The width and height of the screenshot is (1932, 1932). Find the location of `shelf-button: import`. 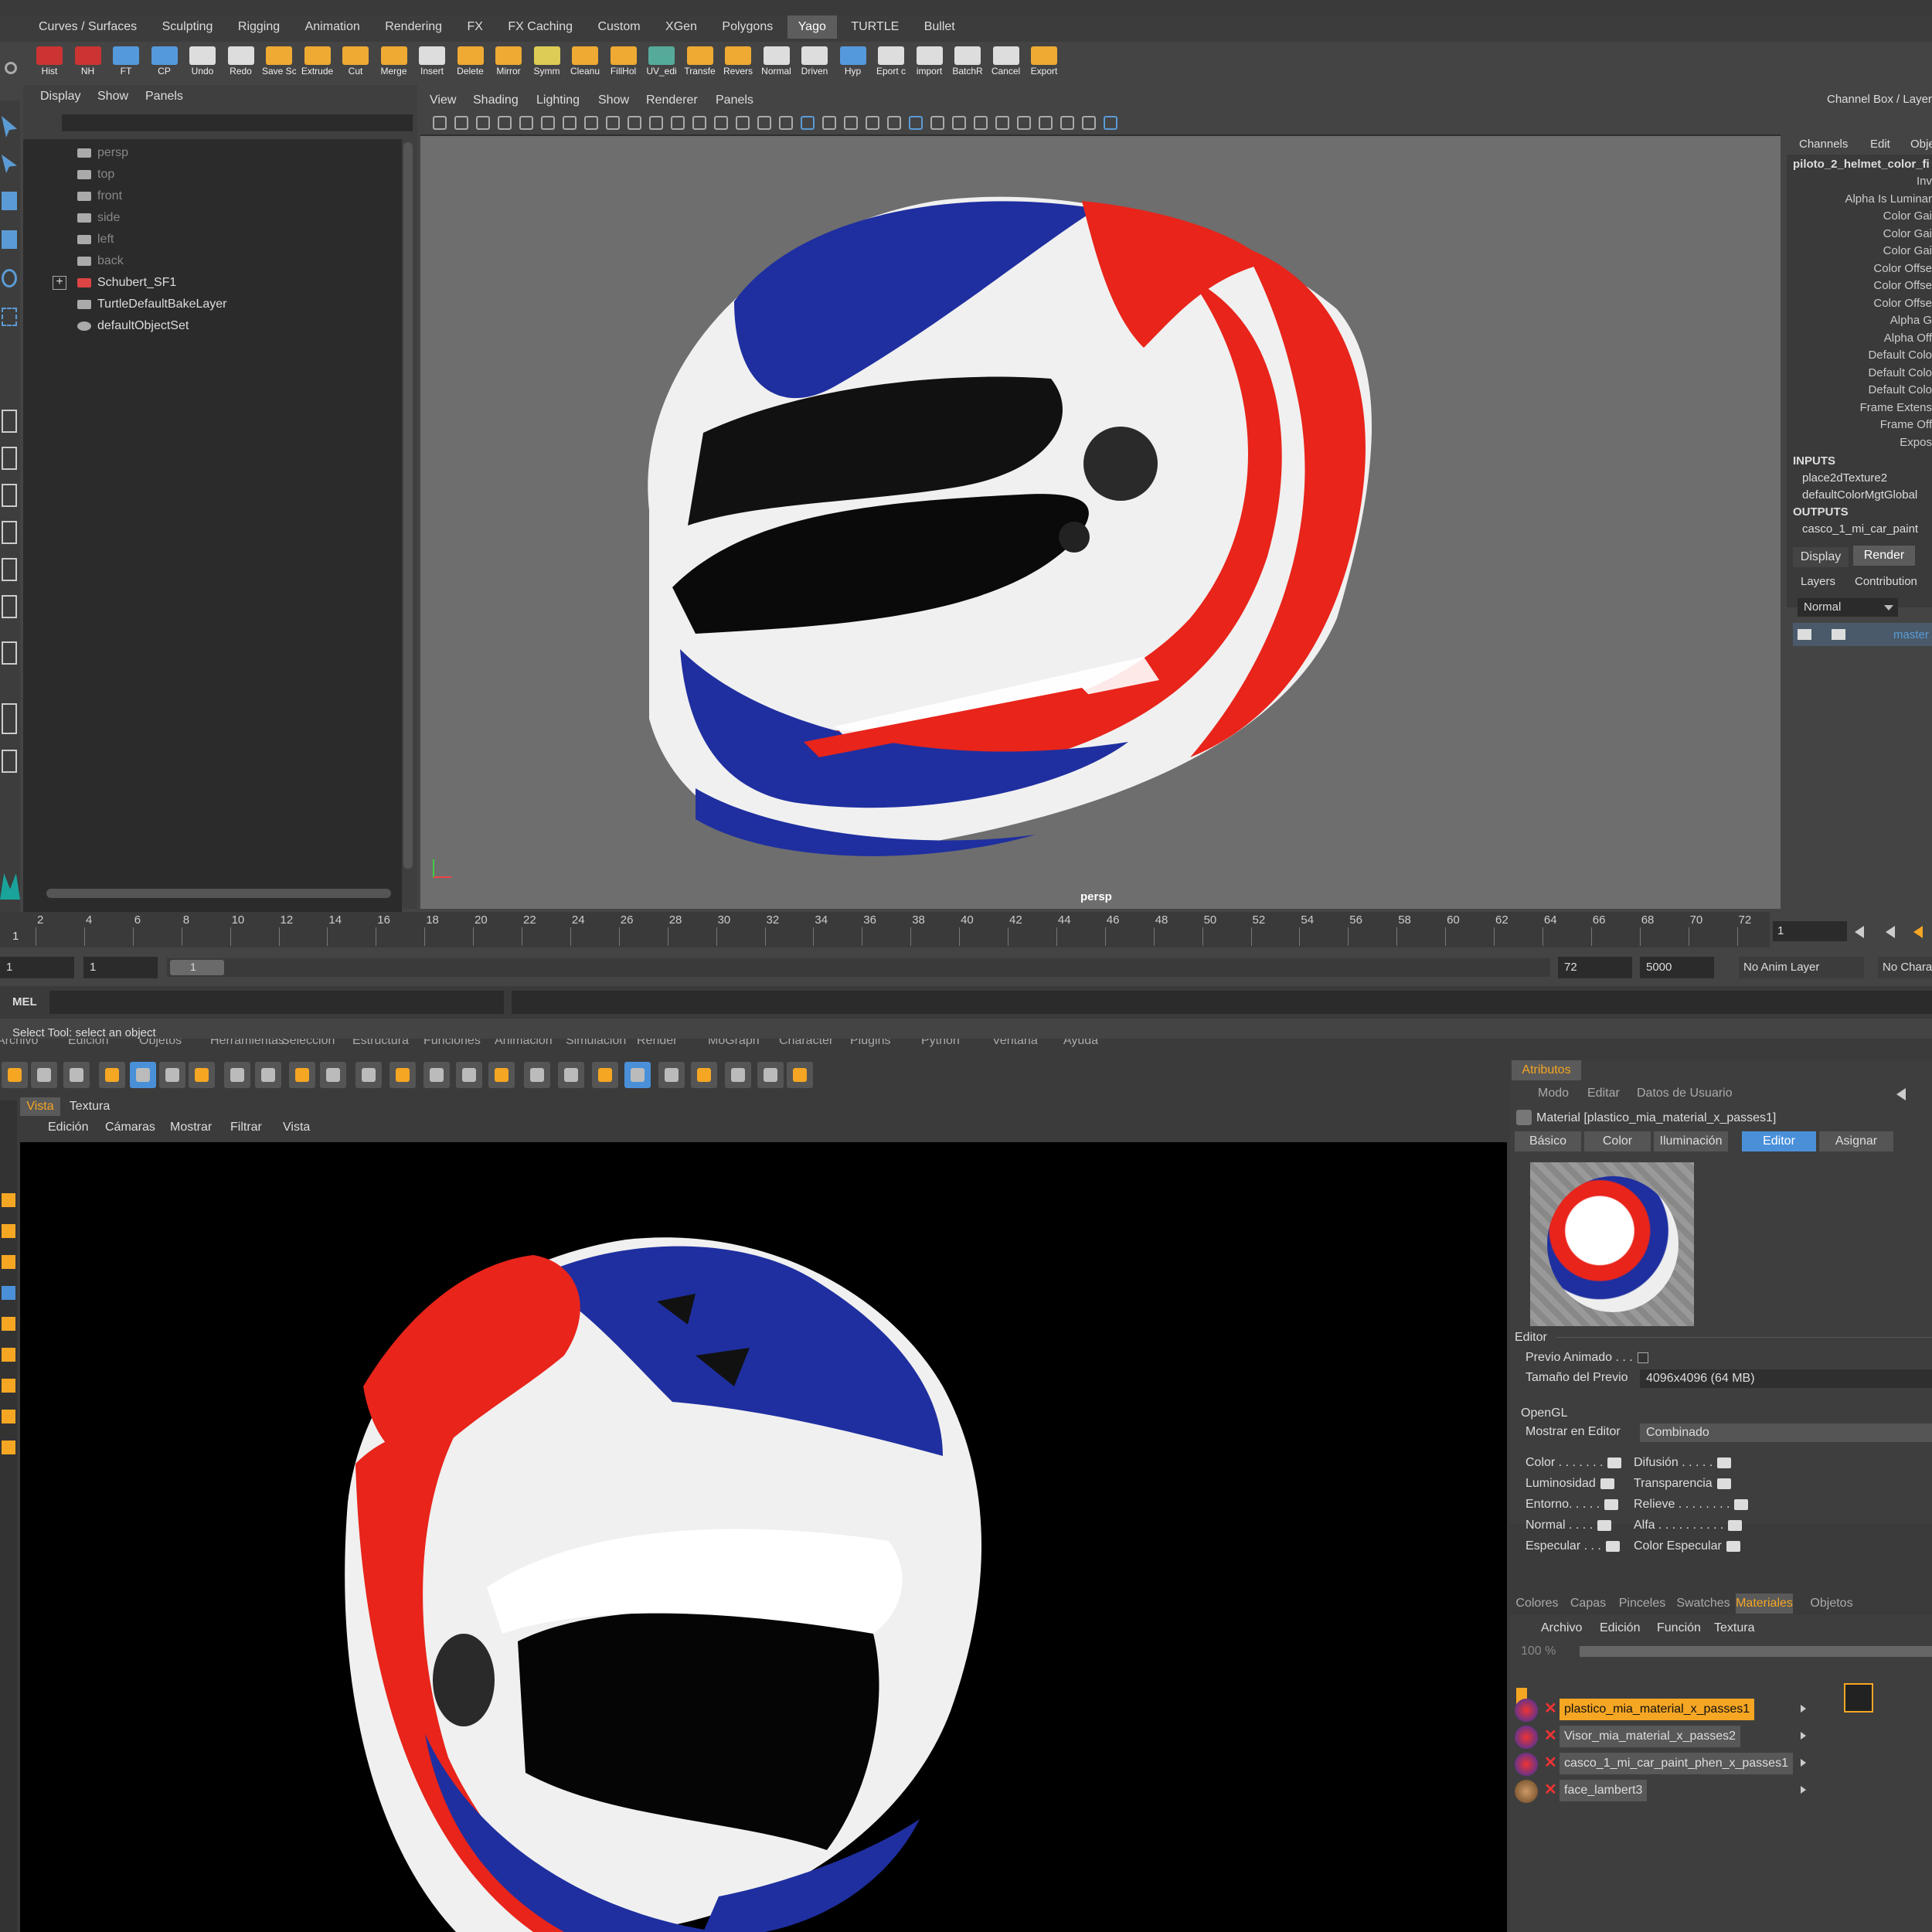

shelf-button: import is located at coordinates (930, 62).